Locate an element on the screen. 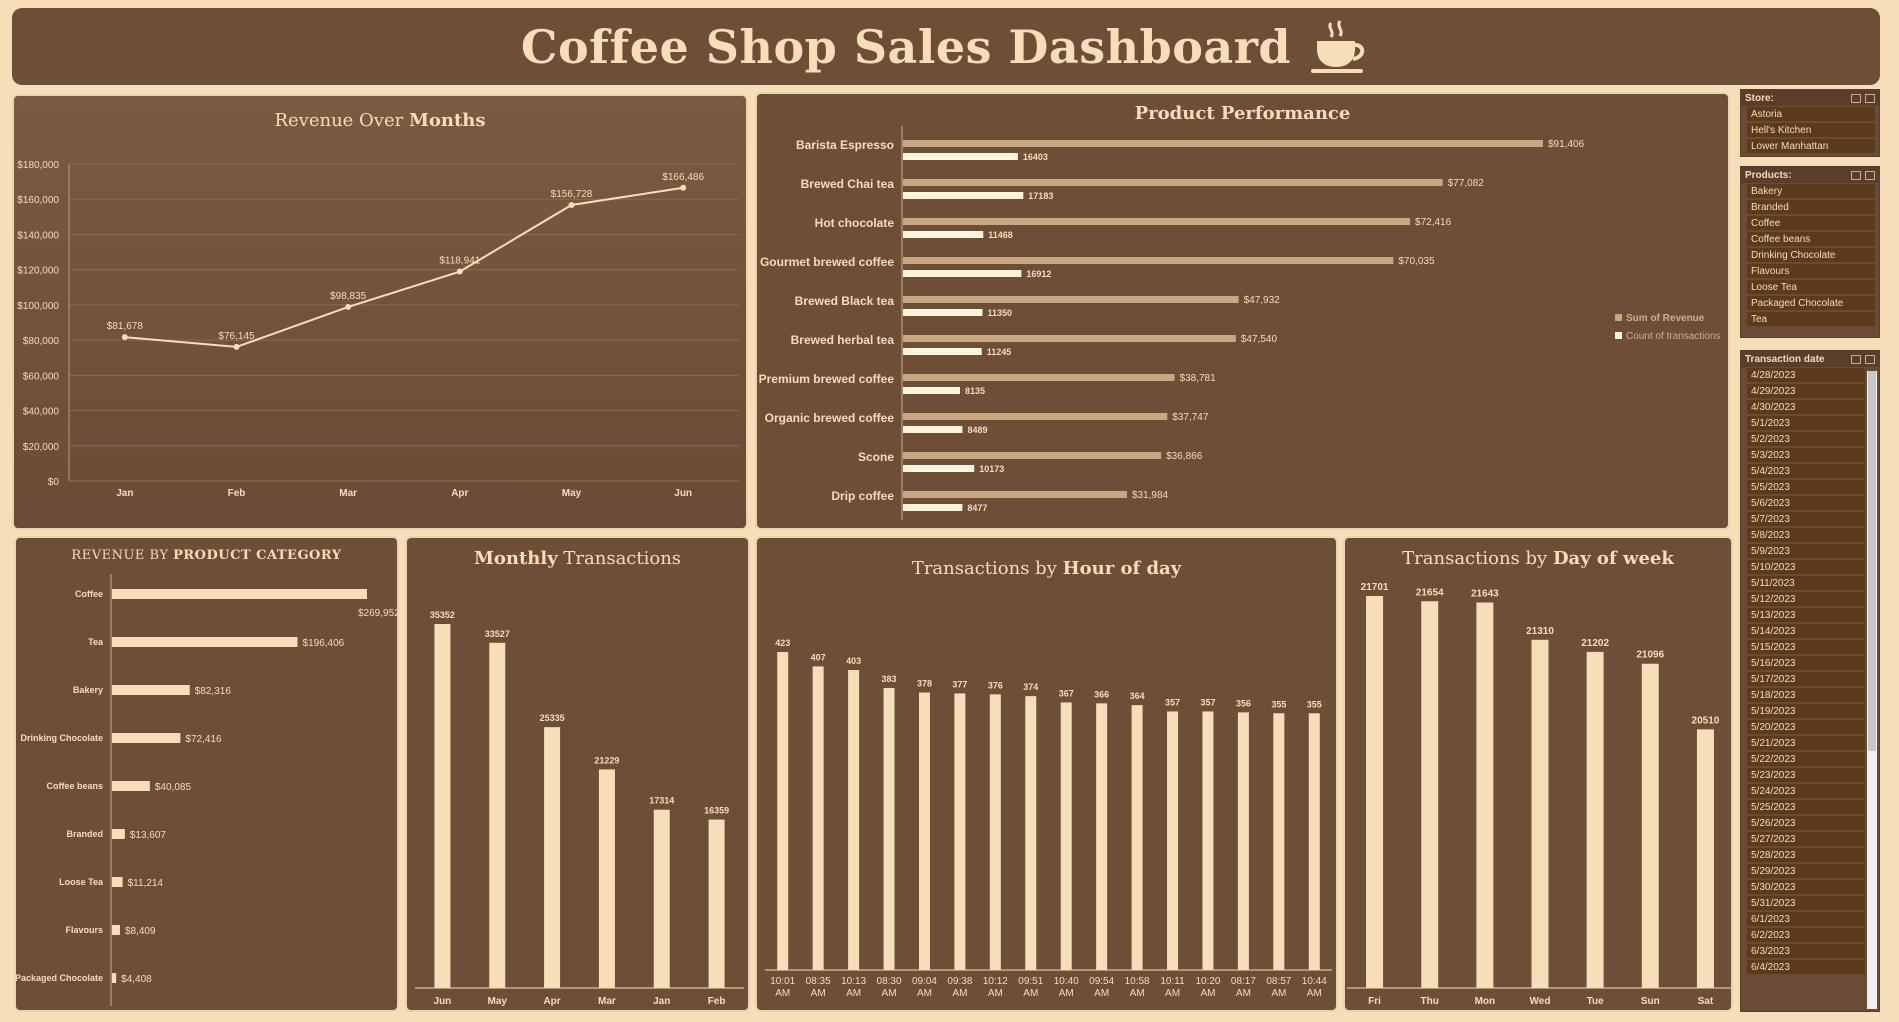 The width and height of the screenshot is (1899, 1022). slicer-item: 5/30/2023 is located at coordinates (1806, 887).